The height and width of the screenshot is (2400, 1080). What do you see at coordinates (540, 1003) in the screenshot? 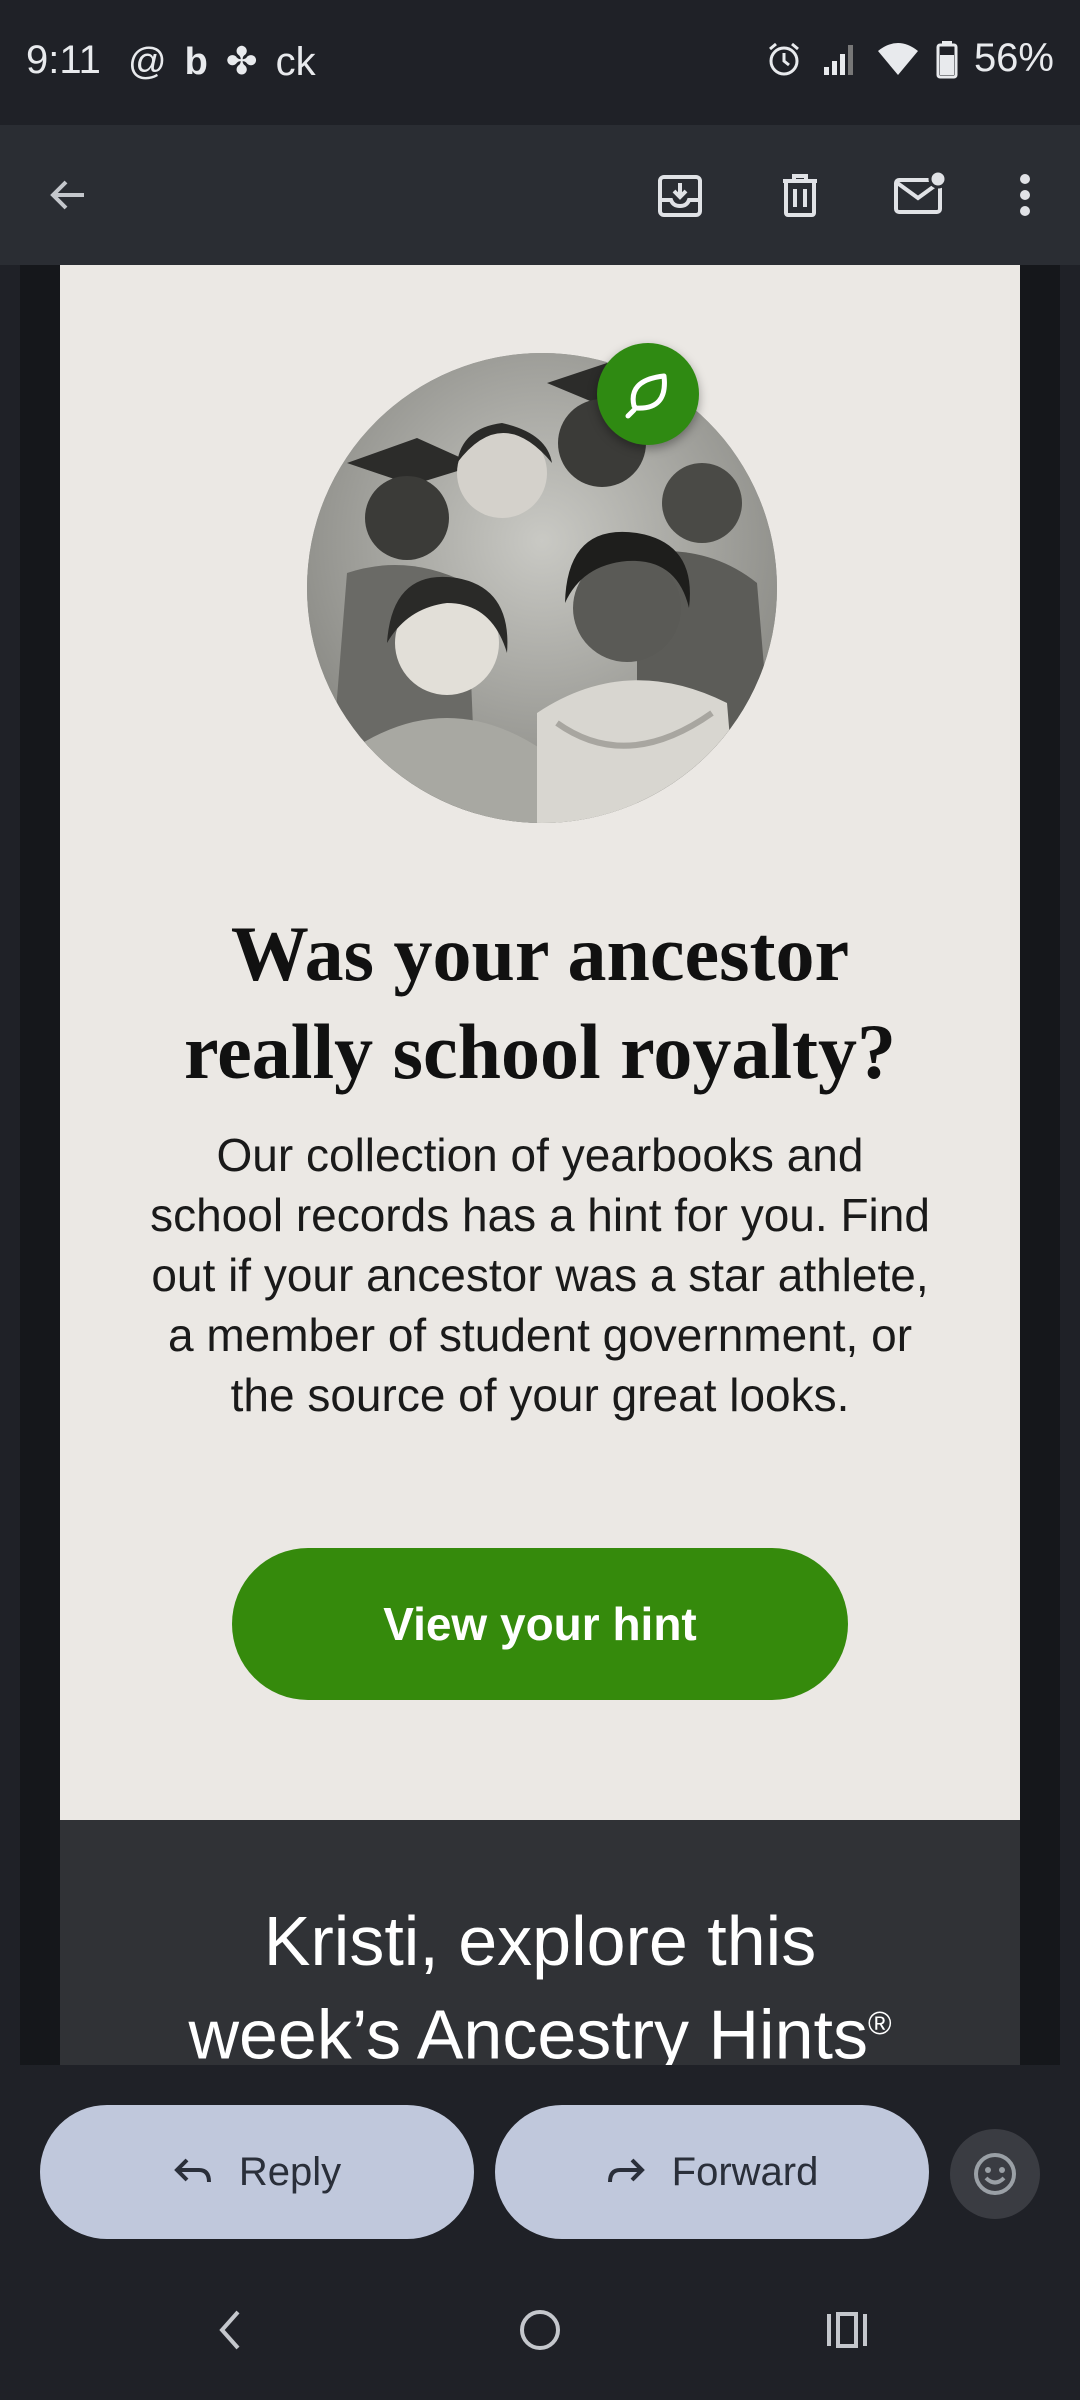
I see `headline: Was your ancestor really school royalty?` at bounding box center [540, 1003].